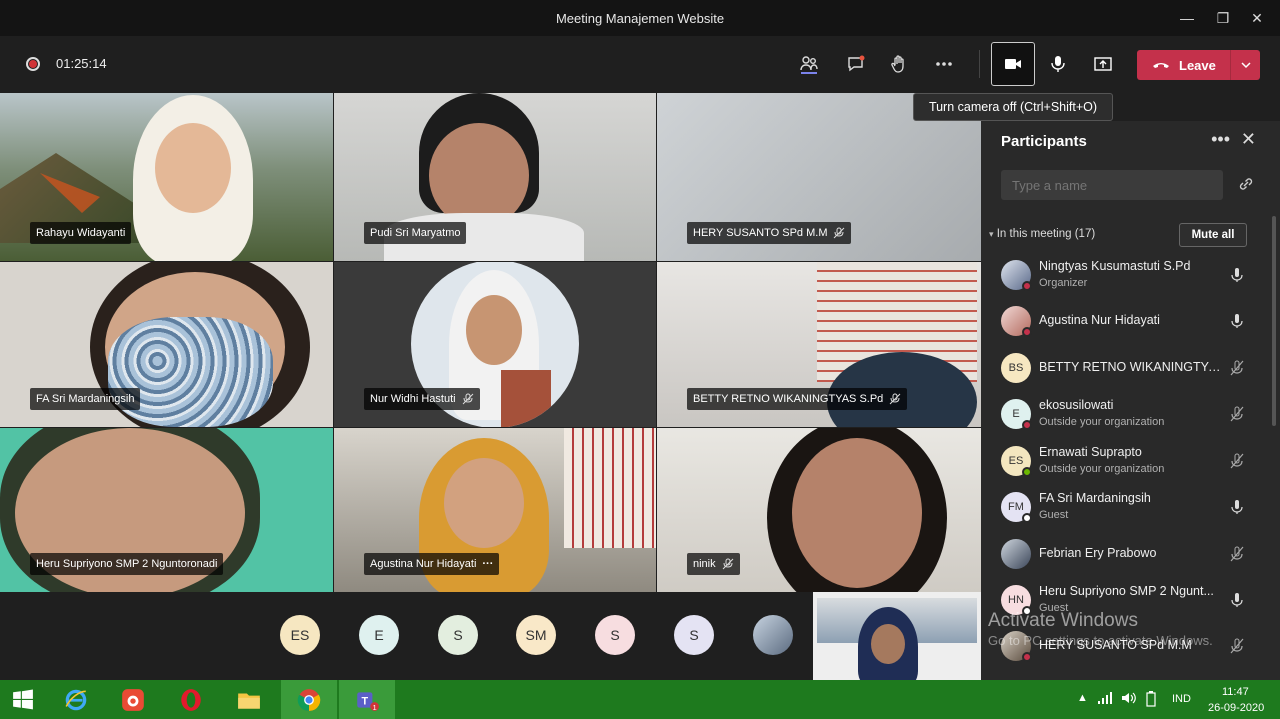 The width and height of the screenshot is (1280, 719). What do you see at coordinates (1131, 508) in the screenshot?
I see `participant-row: FM FA Sri Mardaningsih Guest` at bounding box center [1131, 508].